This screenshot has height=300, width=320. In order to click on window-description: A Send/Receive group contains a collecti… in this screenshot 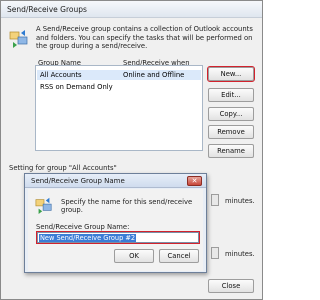, I will do `click(144, 38)`.